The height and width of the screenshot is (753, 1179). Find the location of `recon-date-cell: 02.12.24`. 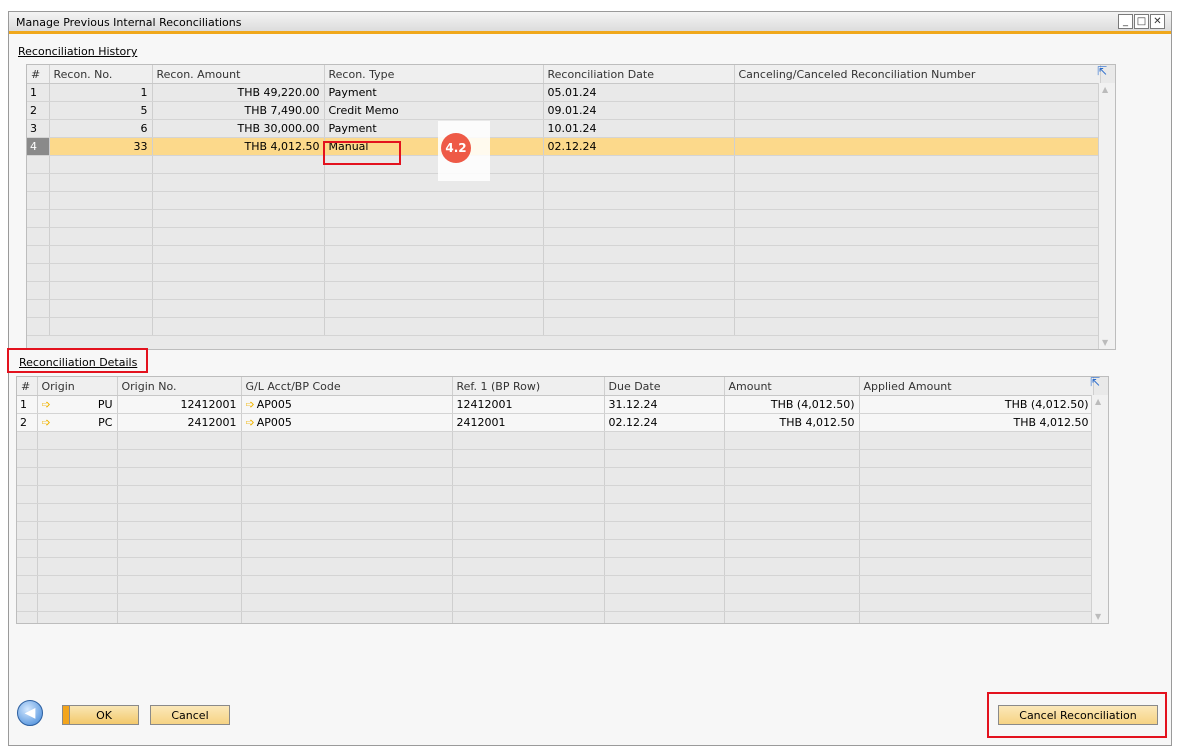

recon-date-cell: 02.12.24 is located at coordinates (639, 146).